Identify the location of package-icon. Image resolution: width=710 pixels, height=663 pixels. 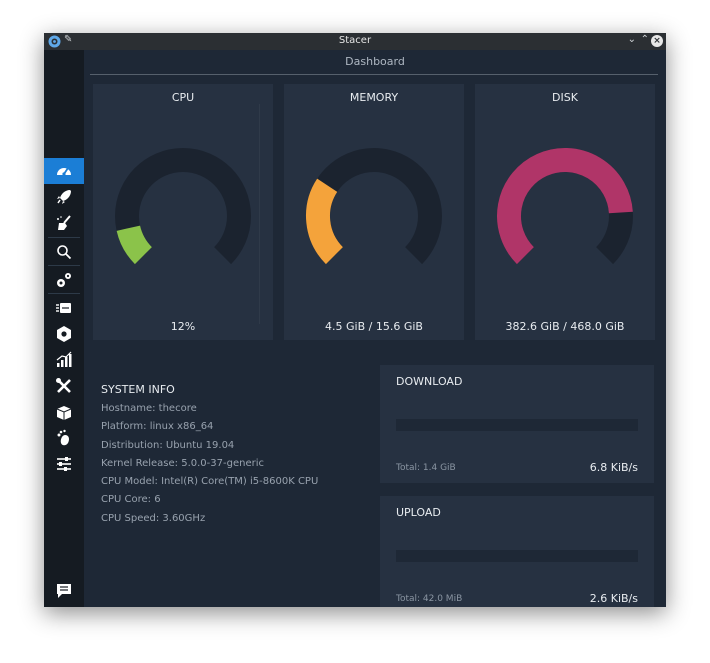
(64, 334).